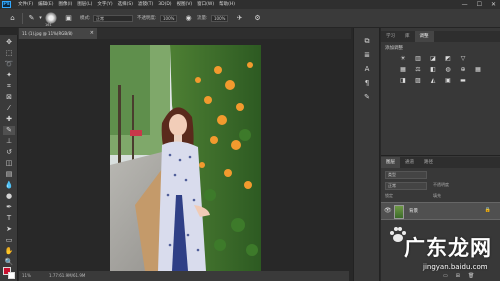 This screenshot has height=281, width=500. Describe the element at coordinates (67, 275) in the screenshot. I see `document-info: 1.77:61.9M/61.9M` at that location.